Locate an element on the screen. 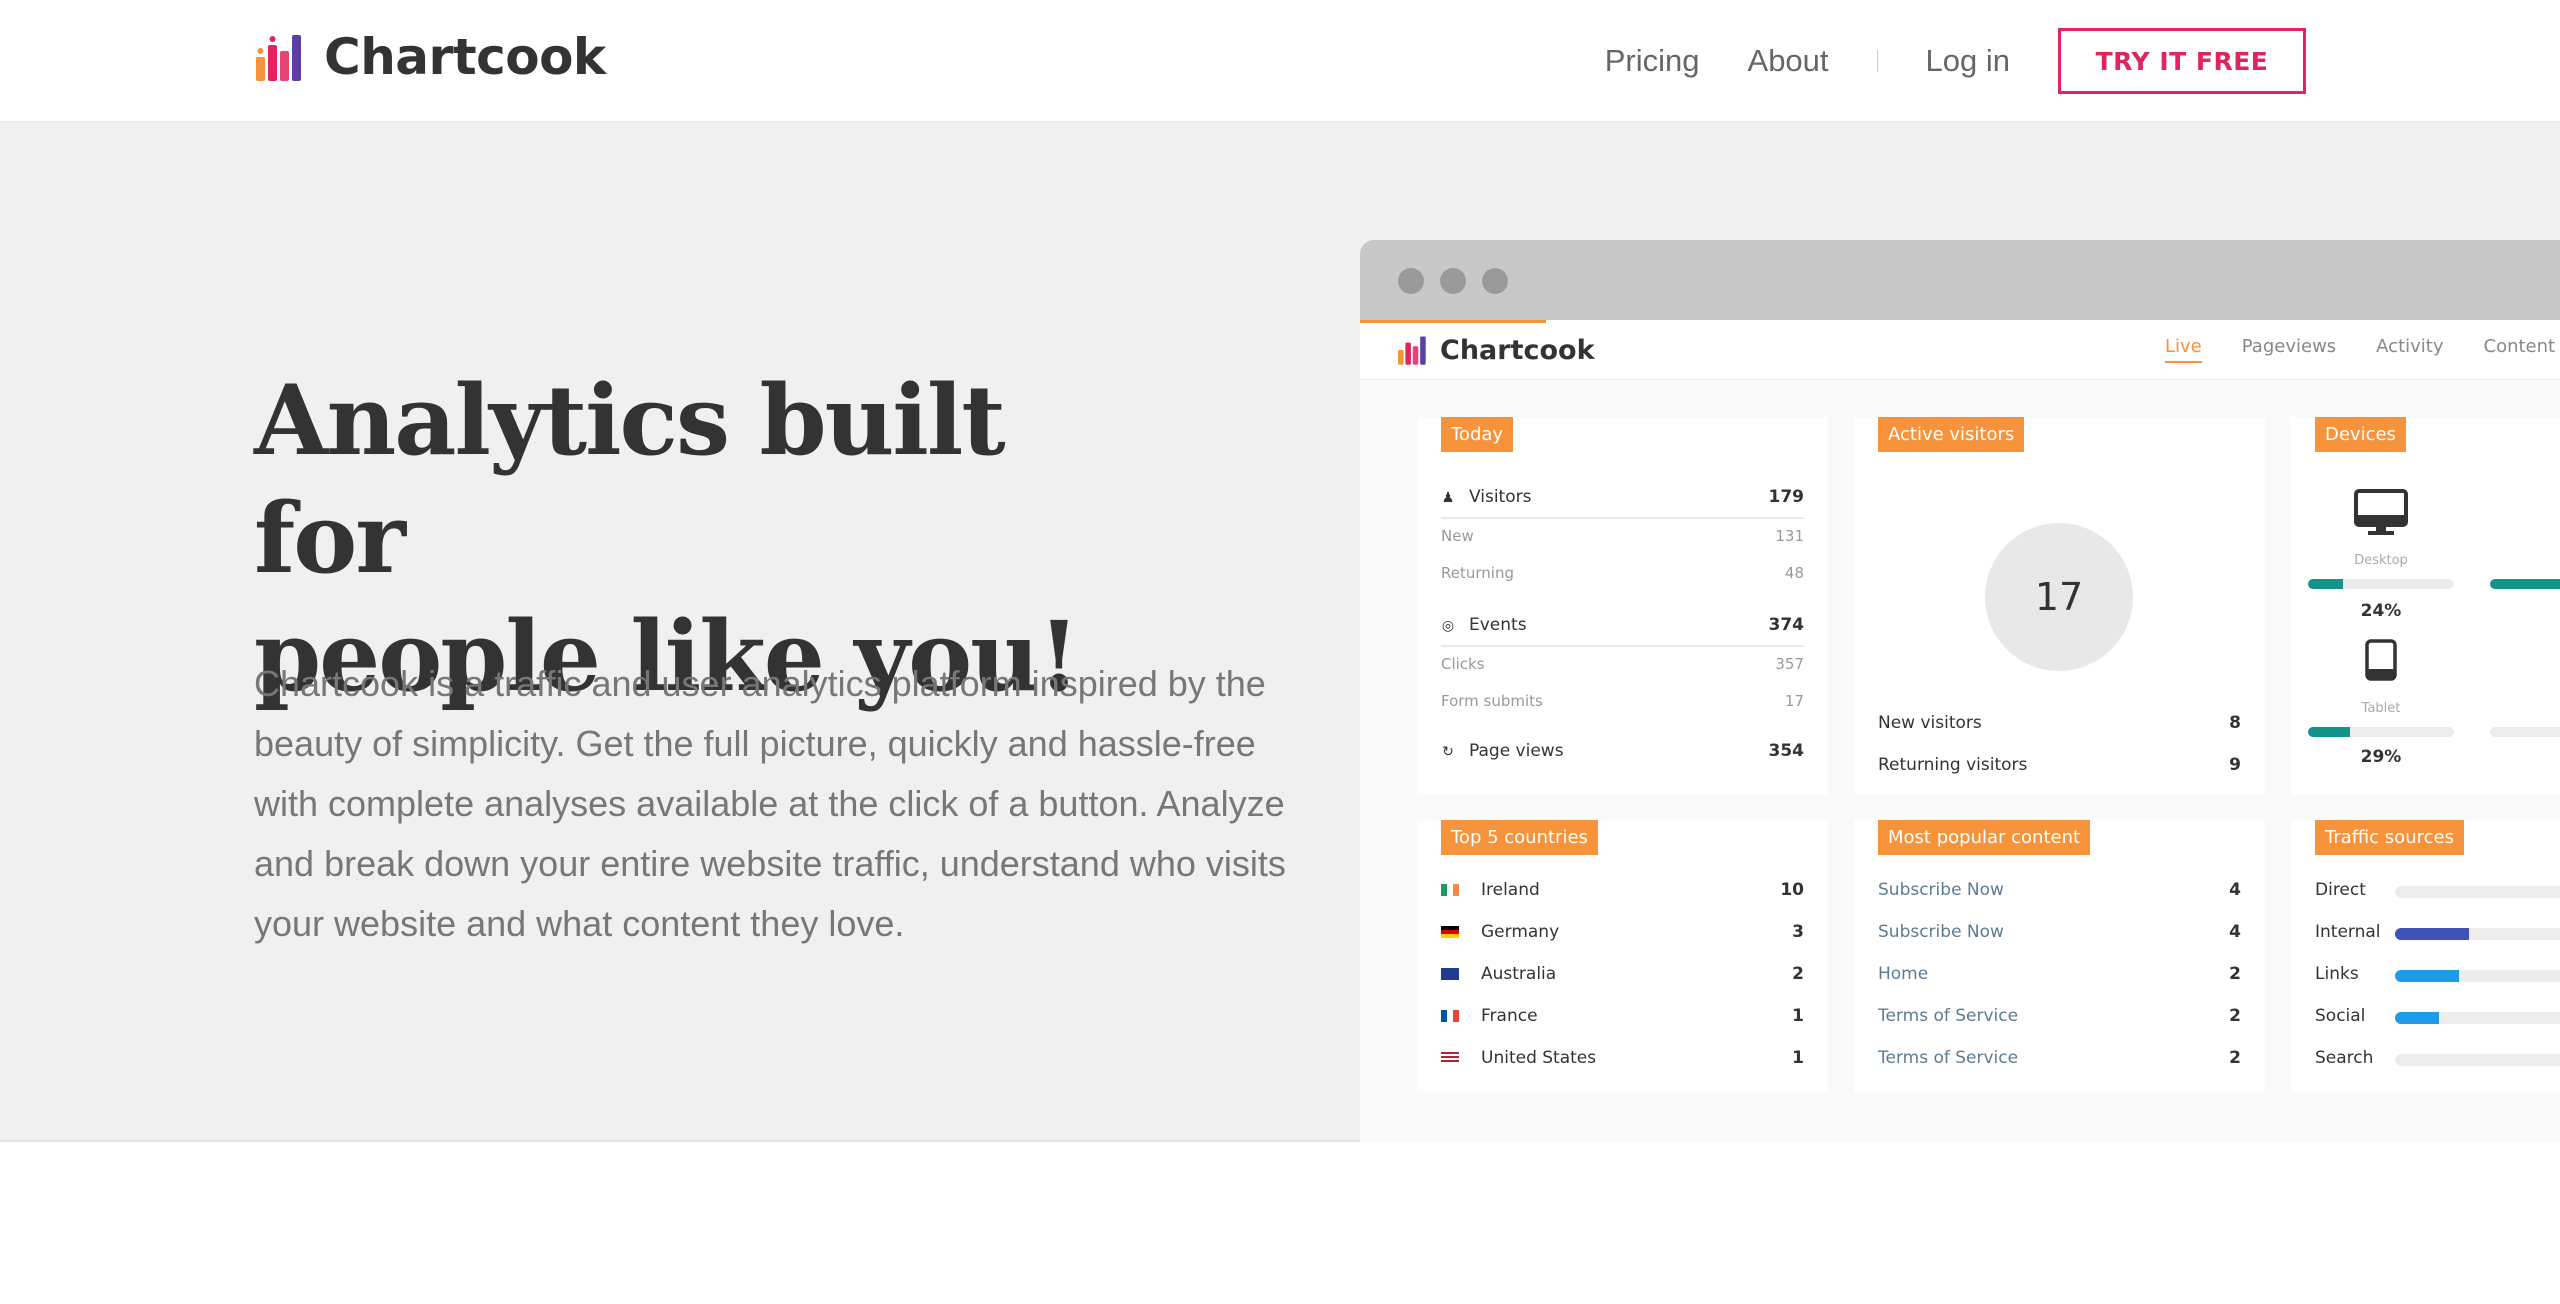  source-name: Internal is located at coordinates (2348, 932).